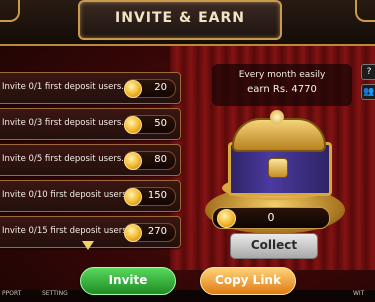 This screenshot has width=375, height=302. Describe the element at coordinates (10, 11) in the screenshot. I see `frame-corner-left` at that location.